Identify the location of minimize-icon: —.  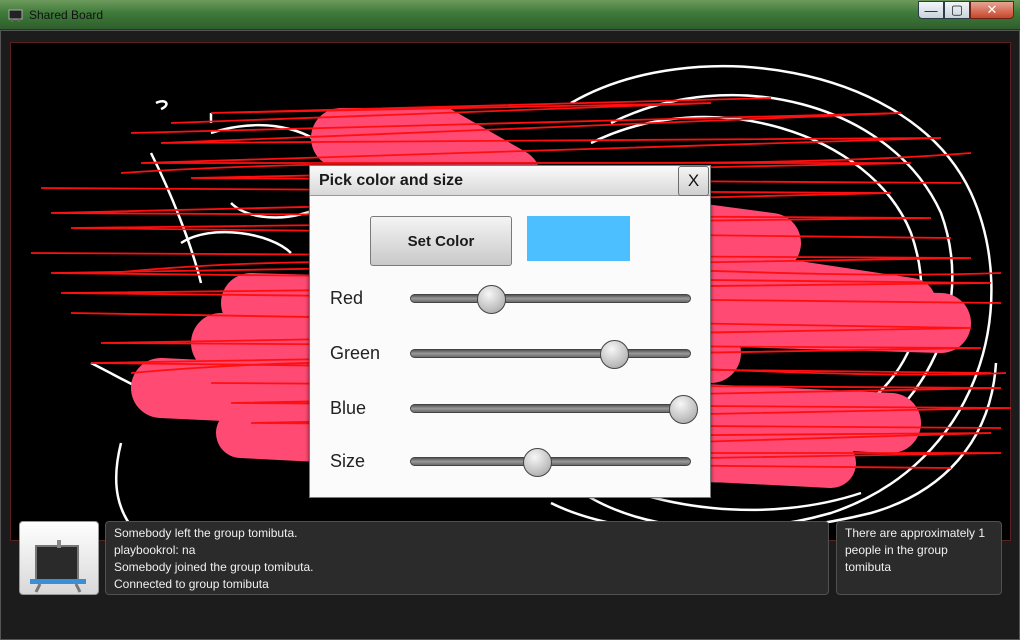
(931, 10).